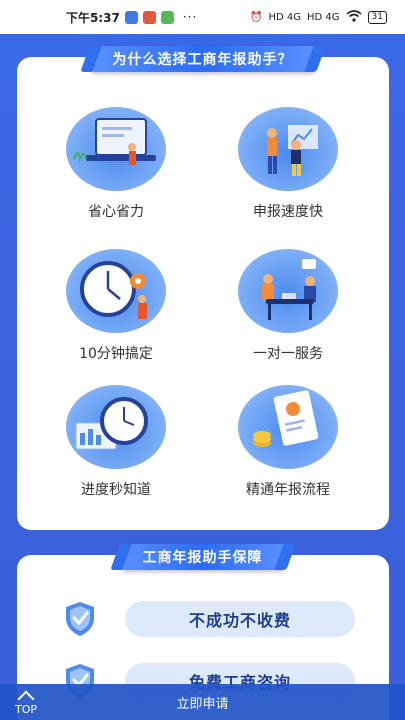  Describe the element at coordinates (240, 619) in the screenshot. I see `guarantee-pill: 不成功不收费` at that location.